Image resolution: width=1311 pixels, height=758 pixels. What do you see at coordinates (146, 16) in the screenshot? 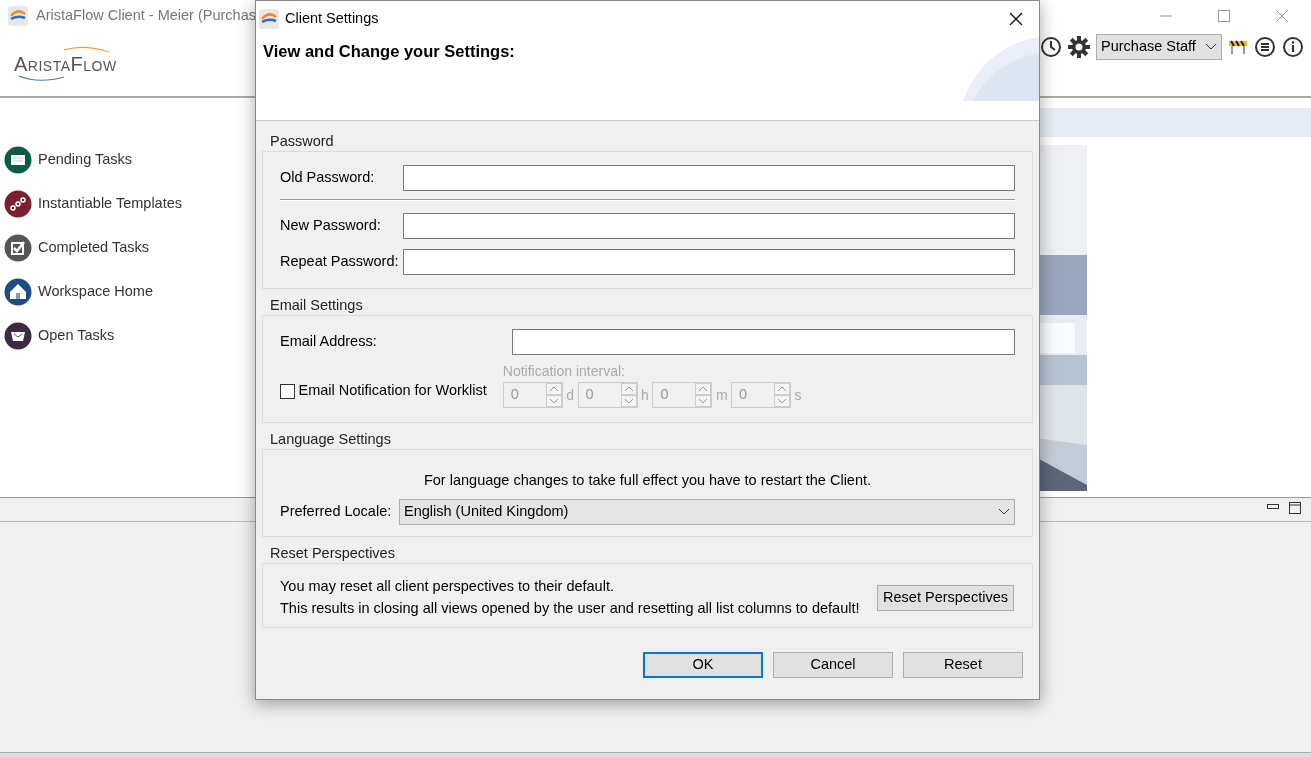
I see `window-title: AristaFlow Client - Meier (Purchas` at bounding box center [146, 16].